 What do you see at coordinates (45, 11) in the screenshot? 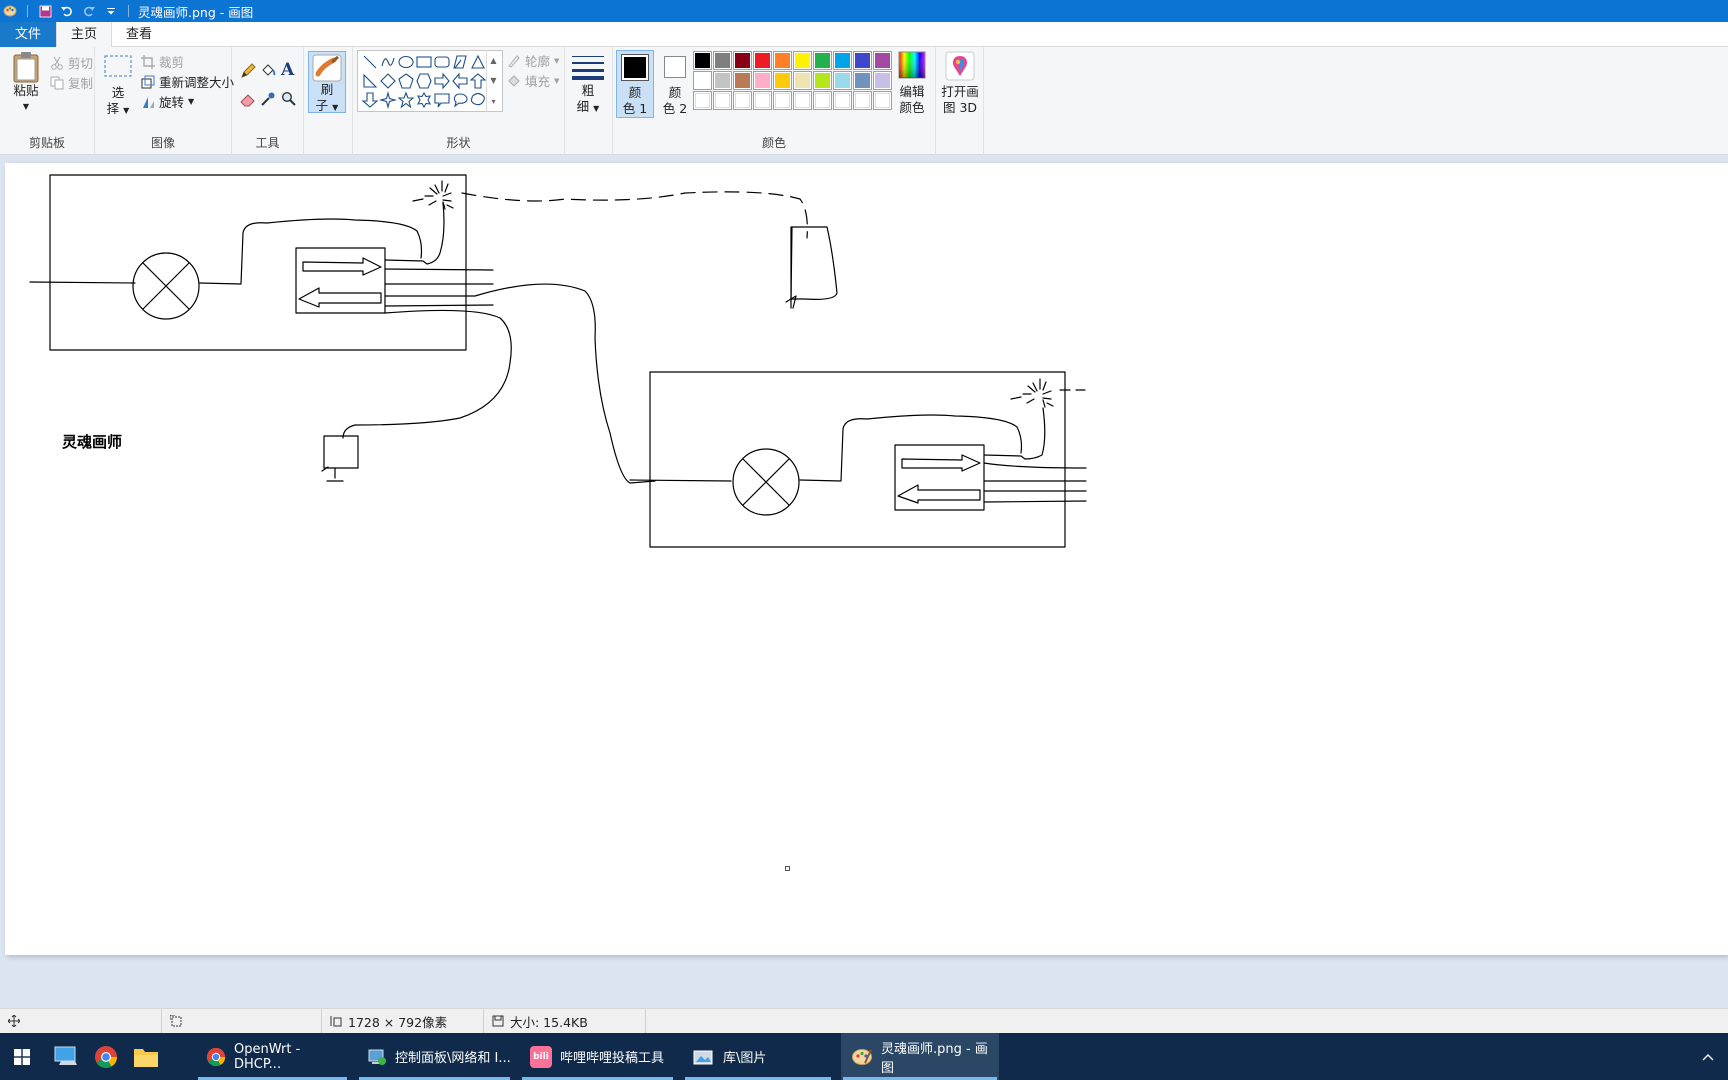
I see `save-icon` at bounding box center [45, 11].